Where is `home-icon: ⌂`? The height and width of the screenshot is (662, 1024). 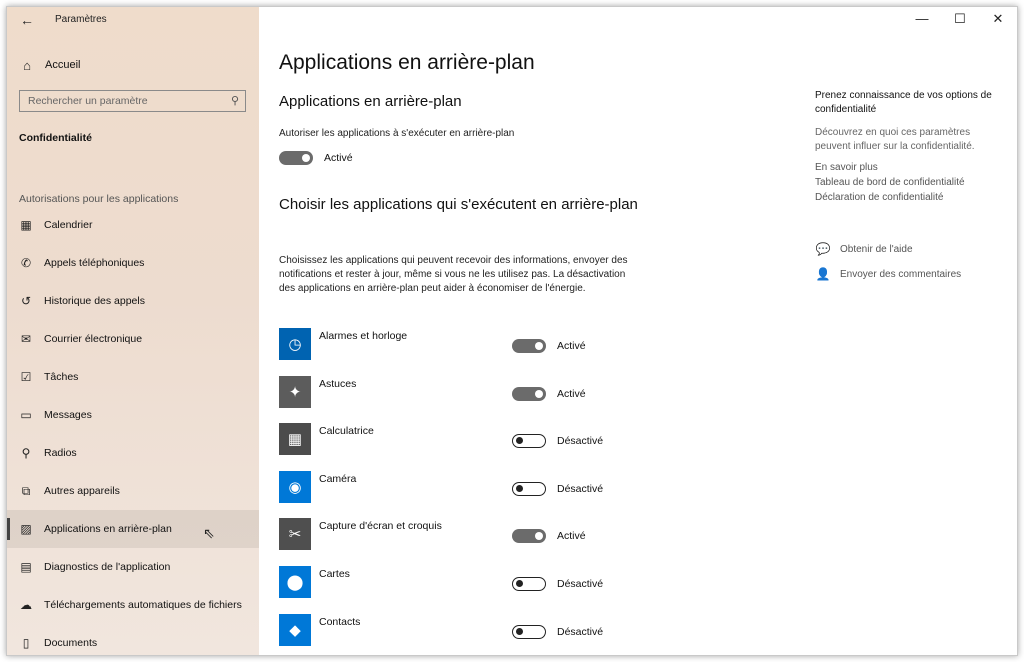
home-icon: ⌂ is located at coordinates (27, 65).